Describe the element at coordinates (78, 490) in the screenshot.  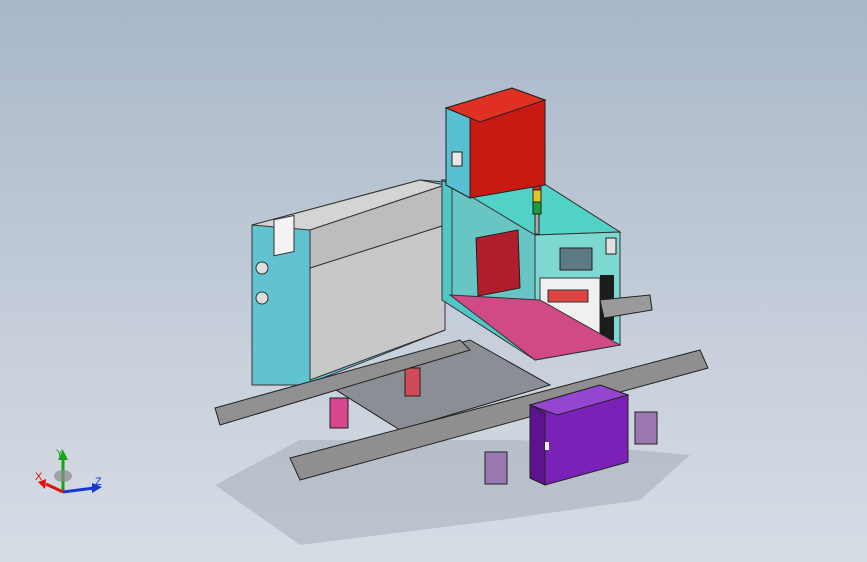
I see `z-axis-icon` at that location.